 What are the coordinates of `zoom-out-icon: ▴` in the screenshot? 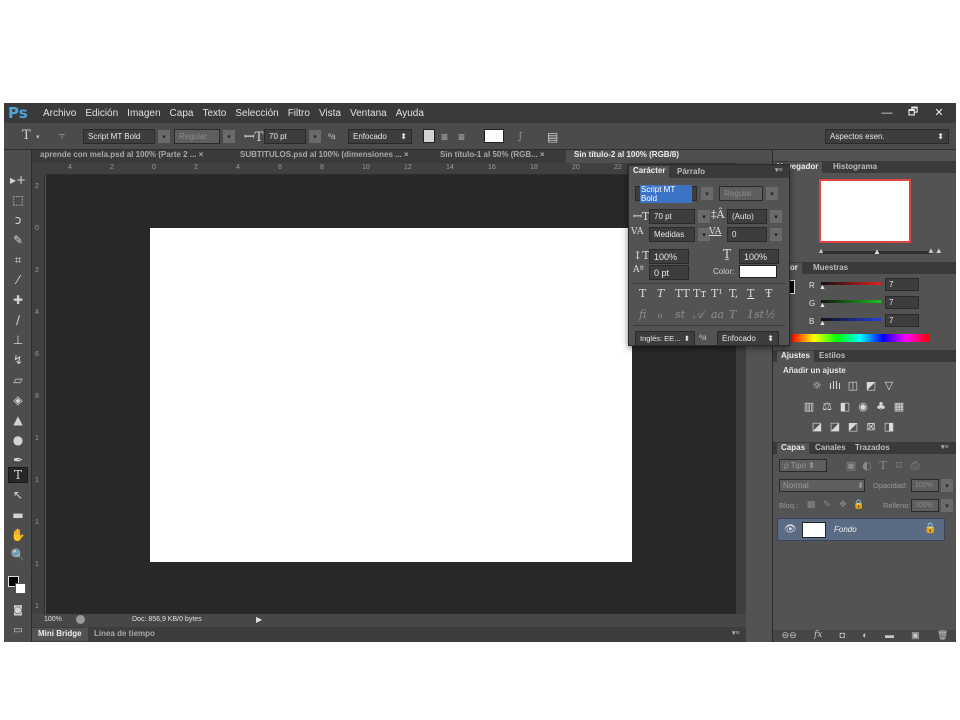 It's located at (821, 250).